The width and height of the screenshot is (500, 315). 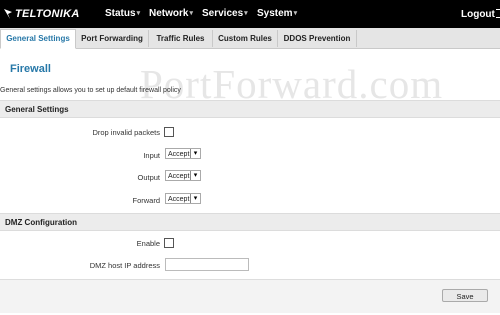 I want to click on forward-policy-select: Accept ▾, so click(x=183, y=198).